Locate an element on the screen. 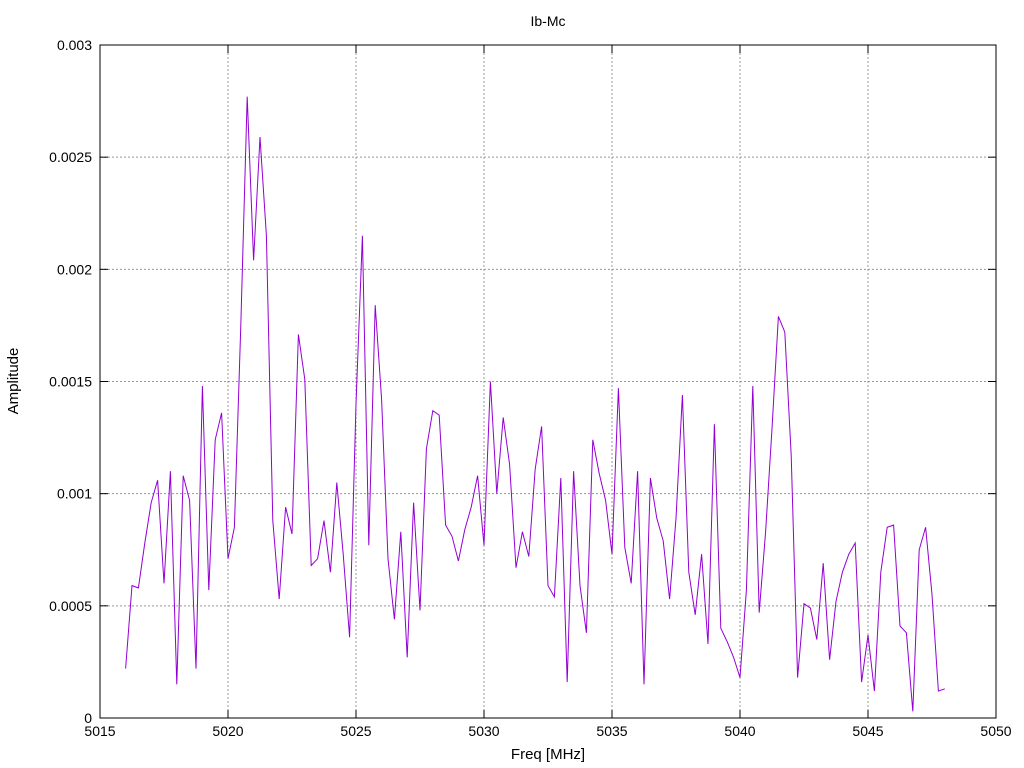 The image size is (1024, 768). x-tick-label: 5025 is located at coordinates (355, 731).